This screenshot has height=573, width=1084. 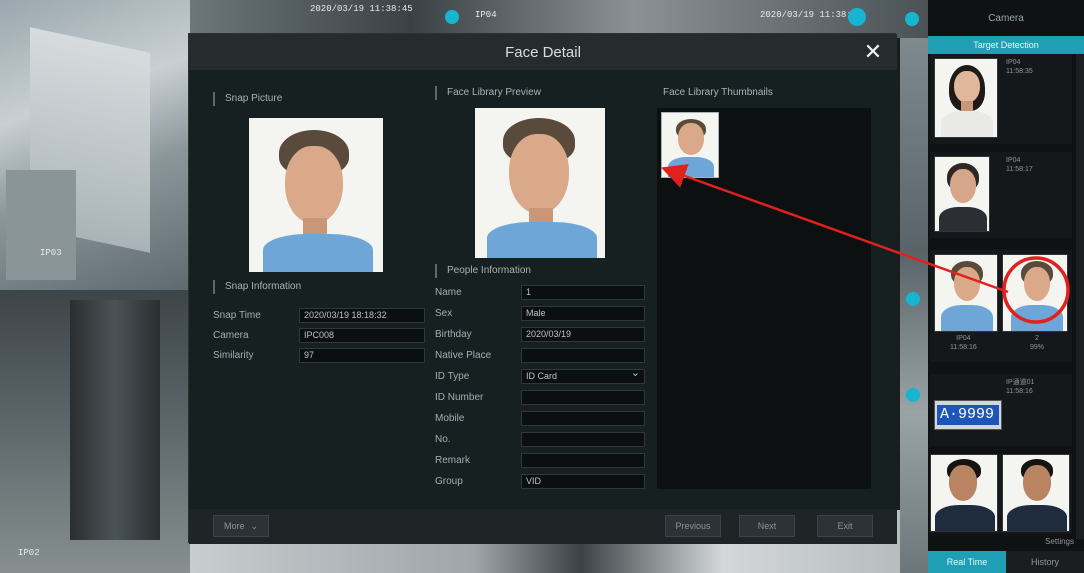 I want to click on tab-history: History, so click(x=1045, y=562).